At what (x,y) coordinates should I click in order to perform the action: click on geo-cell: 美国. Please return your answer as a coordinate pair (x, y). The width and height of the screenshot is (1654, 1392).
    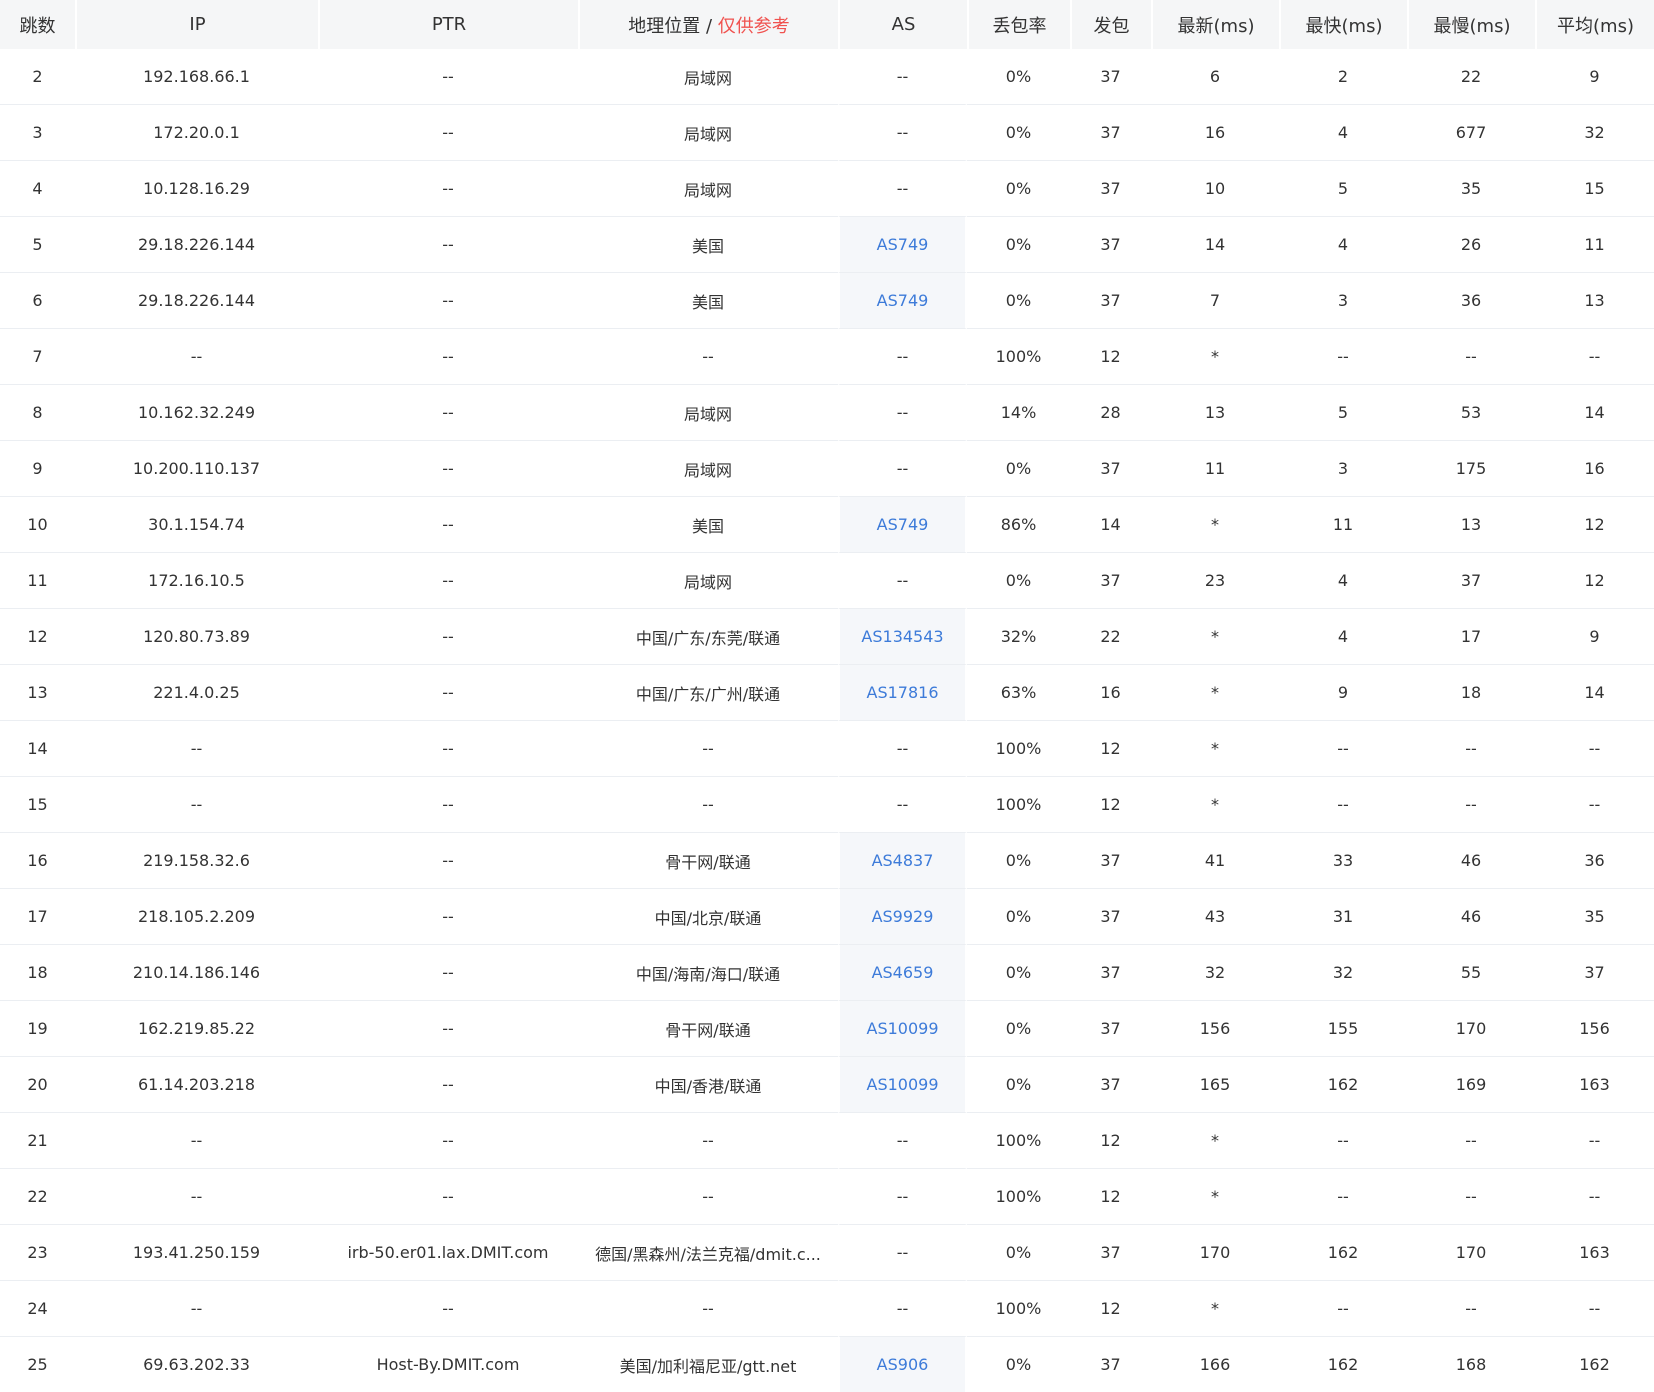
    Looking at the image, I should click on (708, 301).